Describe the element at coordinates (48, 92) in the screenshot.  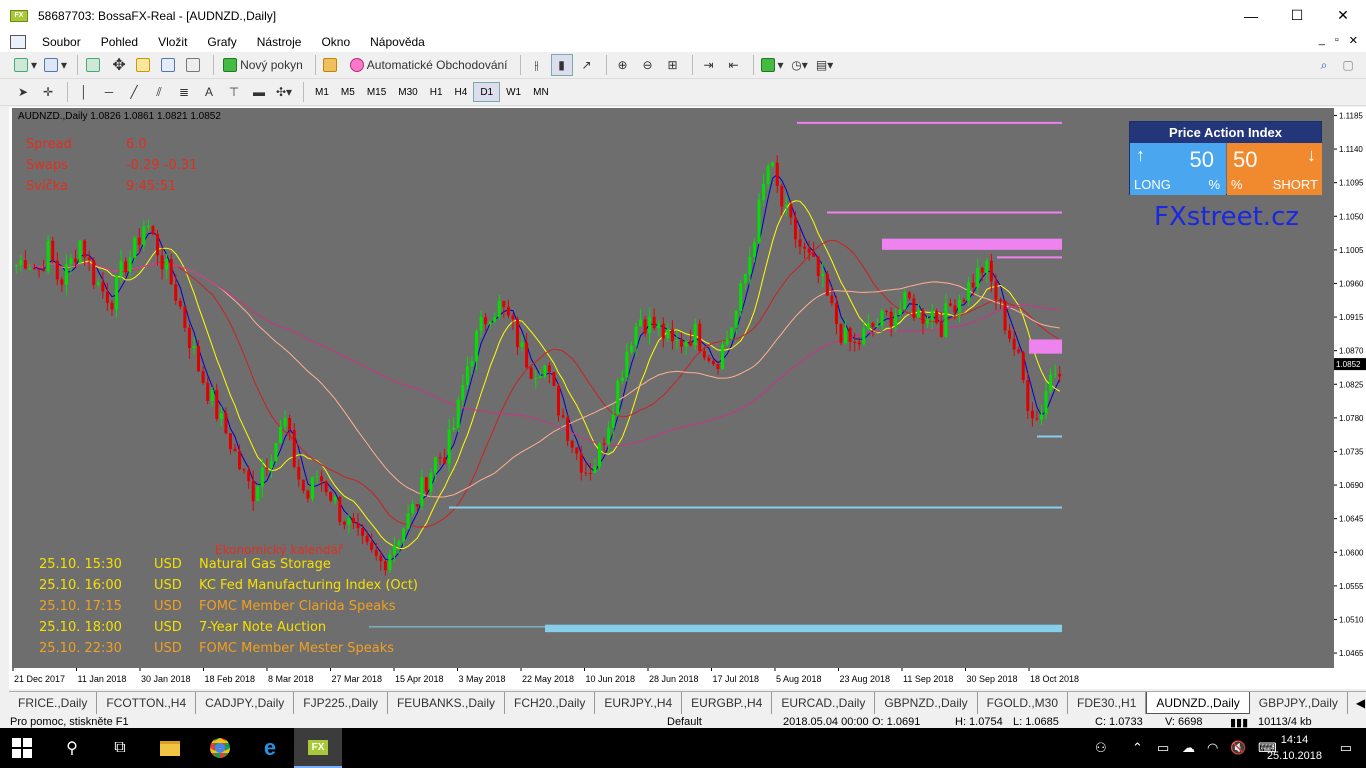
I see `crosshair-tool: ✛` at that location.